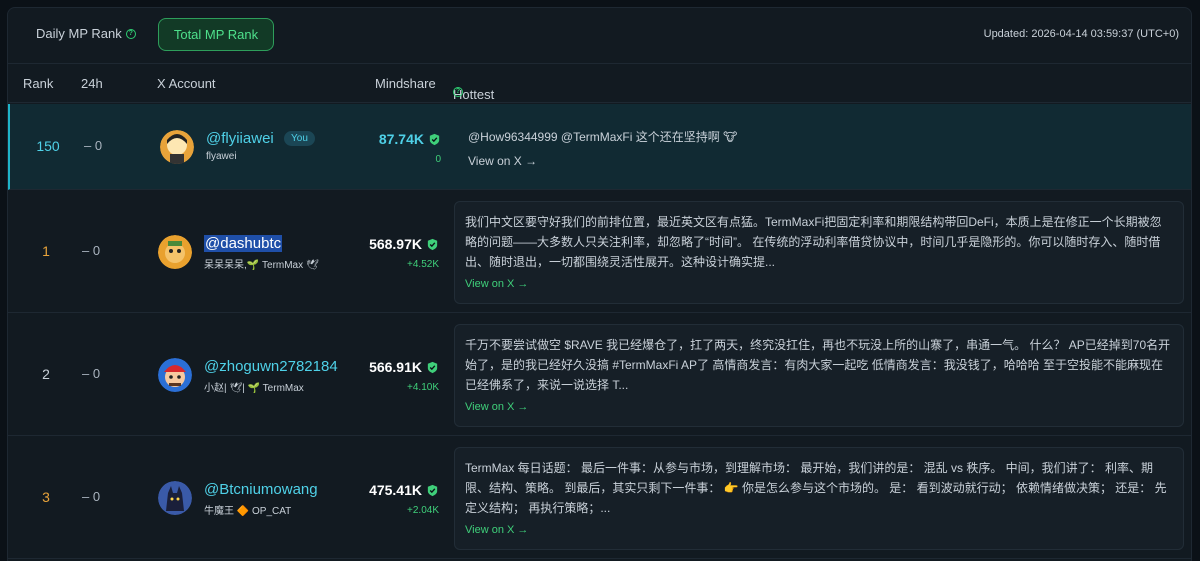 The image size is (1200, 561). Describe the element at coordinates (395, 367) in the screenshot. I see `mindshare-number: 566.91K` at that location.